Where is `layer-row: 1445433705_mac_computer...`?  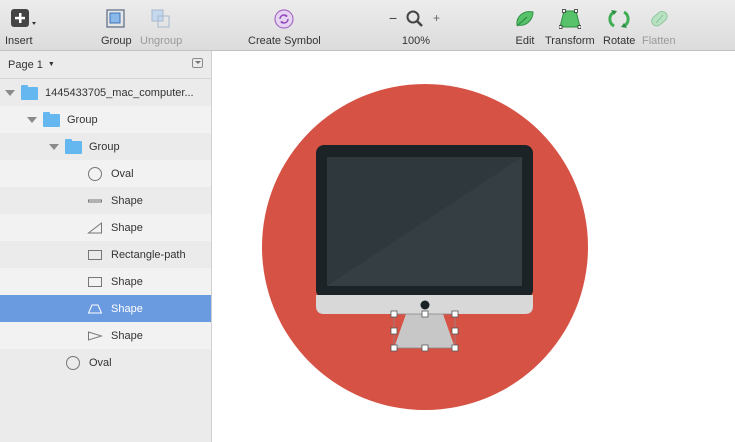
layer-row: 1445433705_mac_computer... is located at coordinates (105, 92).